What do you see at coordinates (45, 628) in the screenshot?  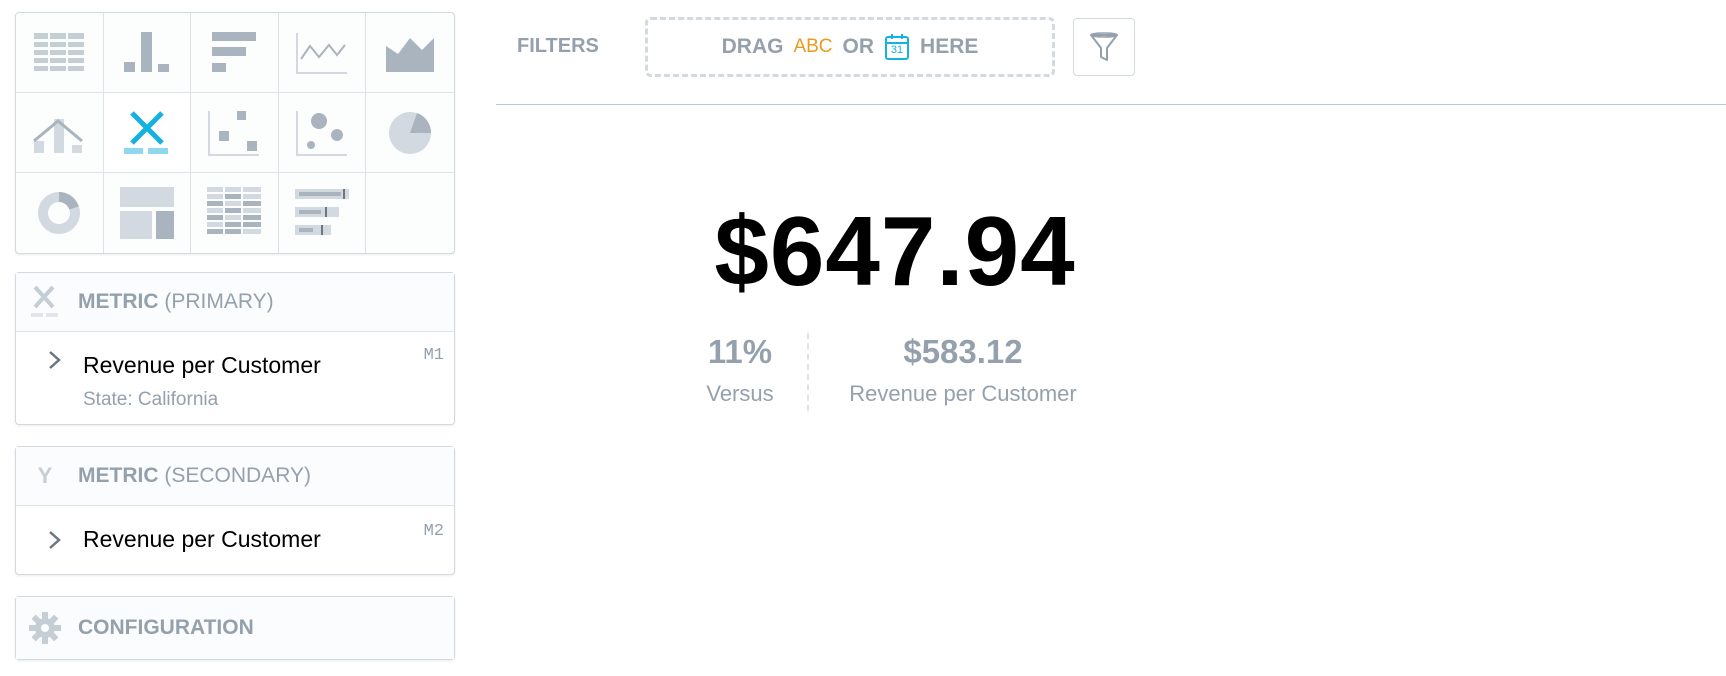 I see `gear-icon` at bounding box center [45, 628].